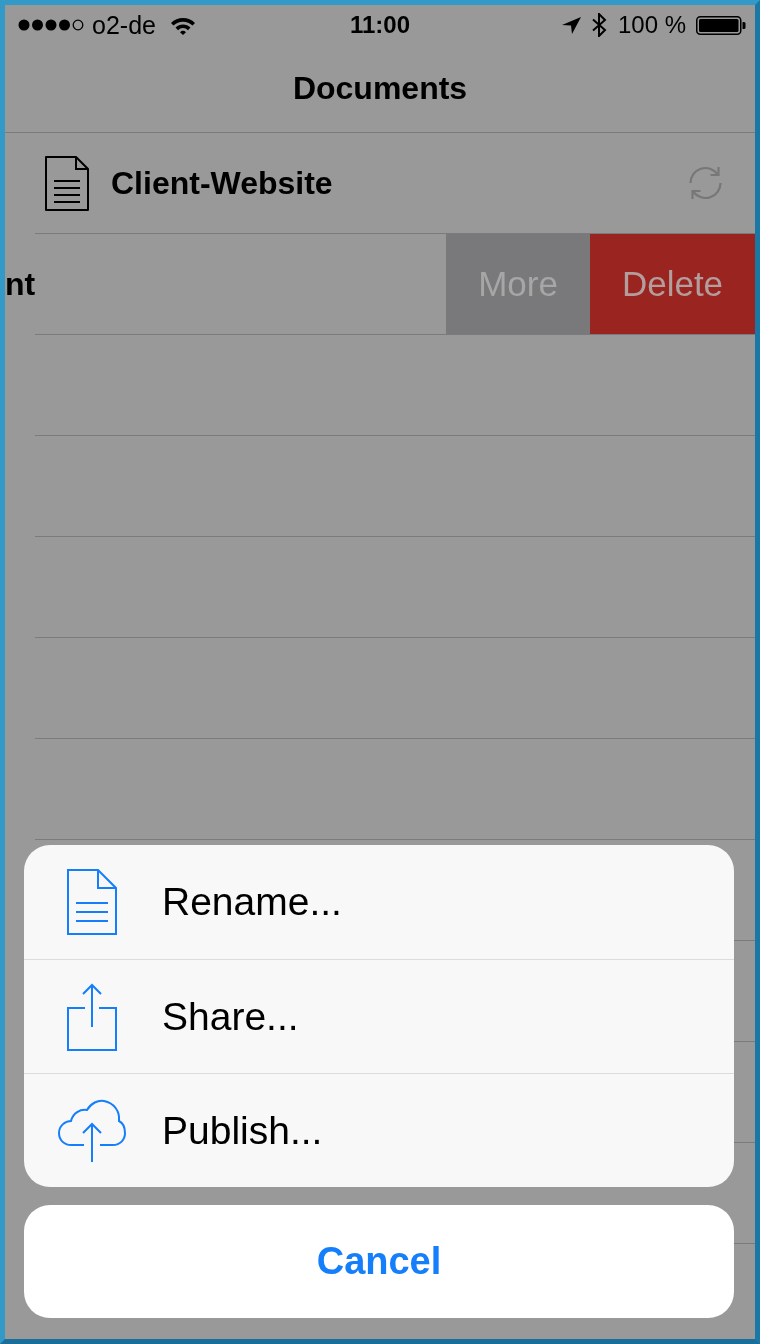  What do you see at coordinates (92, 1130) in the screenshot?
I see `cloud-upload-icon` at bounding box center [92, 1130].